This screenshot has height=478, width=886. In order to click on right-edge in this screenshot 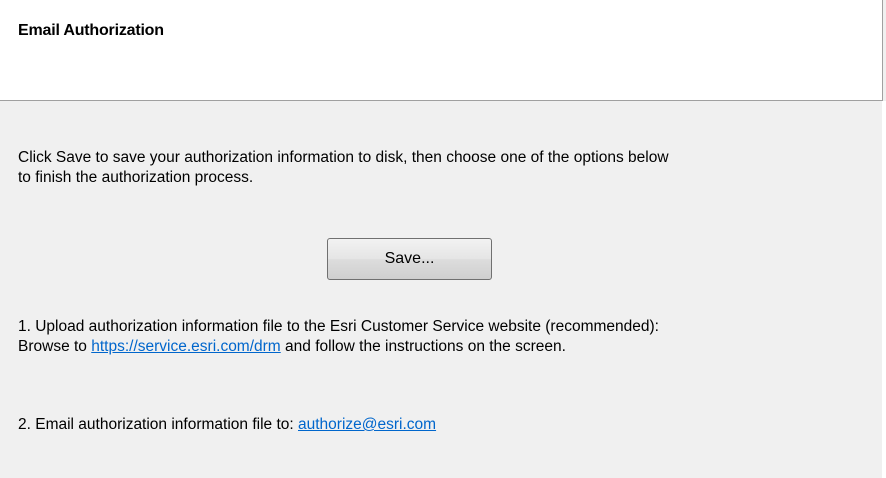, I will do `click(884, 289)`.